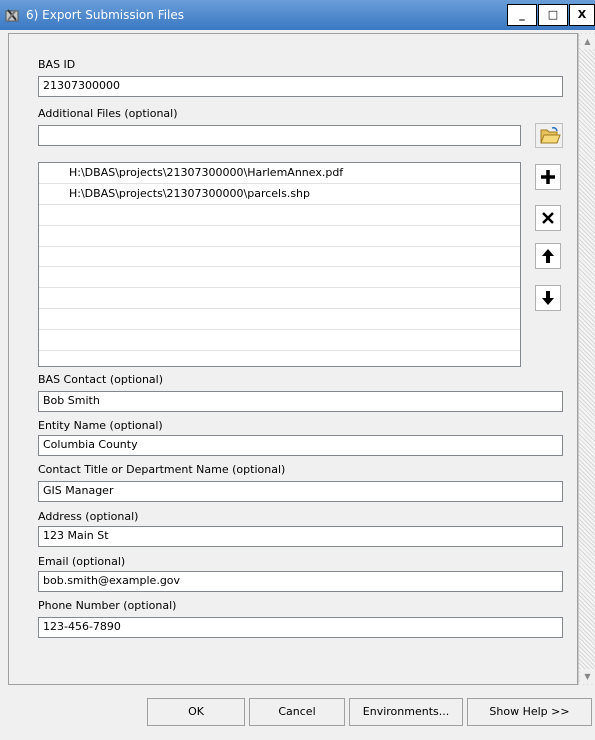 The image size is (595, 740). What do you see at coordinates (105, 15) in the screenshot?
I see `window-title: 6) Export Submission Files` at bounding box center [105, 15].